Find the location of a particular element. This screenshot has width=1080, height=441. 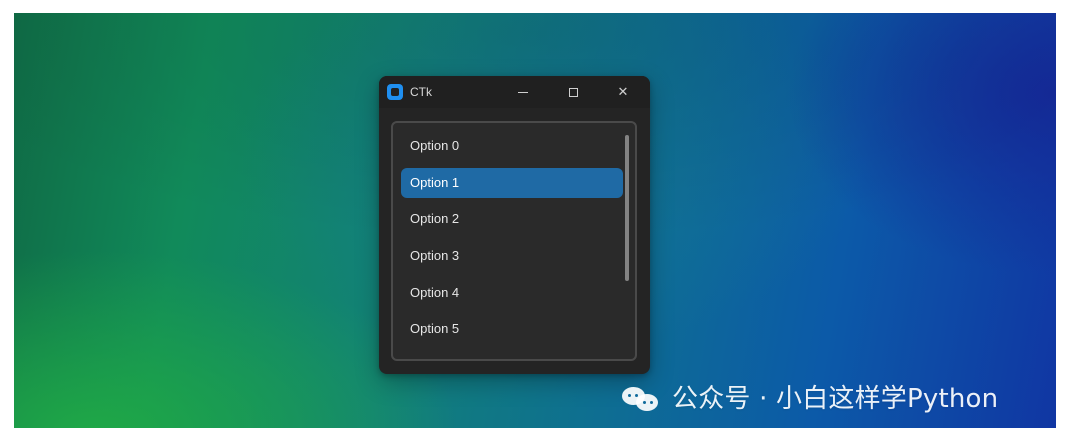

minimize-button is located at coordinates (523, 92).